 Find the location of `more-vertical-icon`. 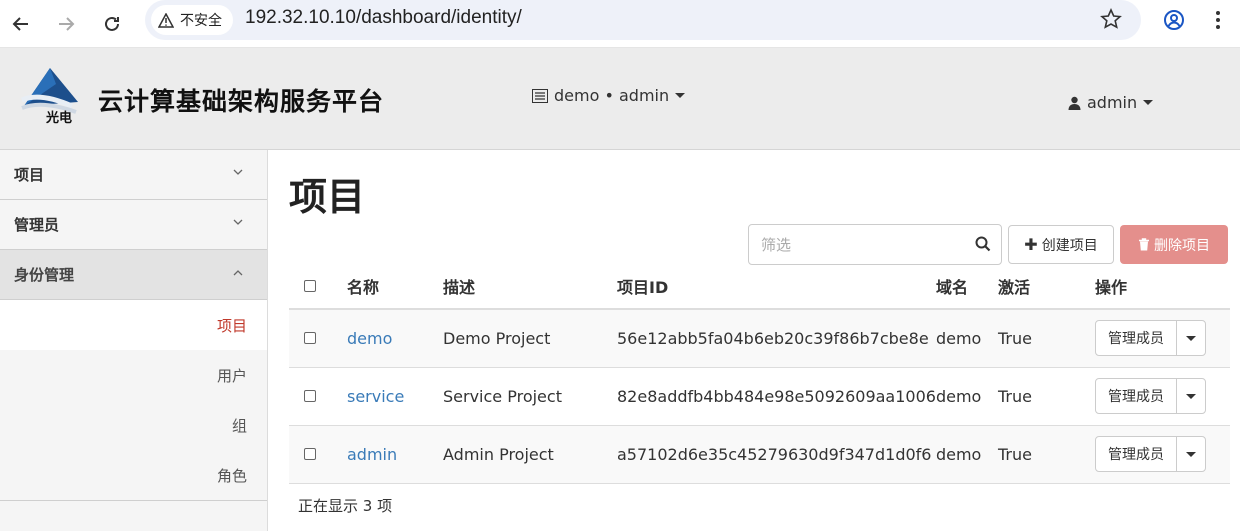

more-vertical-icon is located at coordinates (1218, 20).